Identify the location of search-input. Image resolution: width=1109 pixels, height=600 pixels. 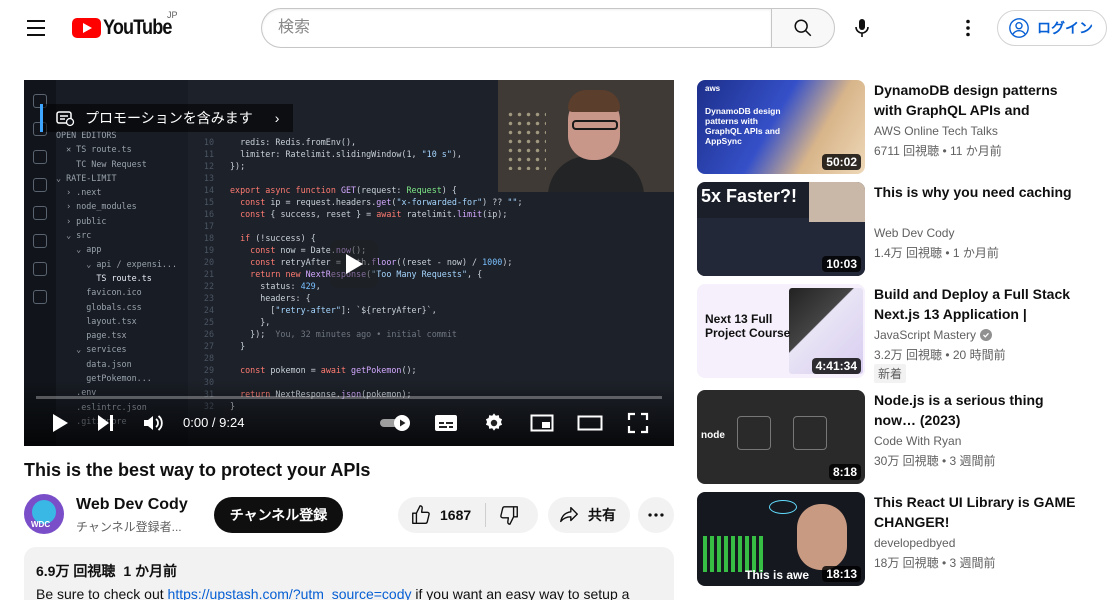
(516, 28).